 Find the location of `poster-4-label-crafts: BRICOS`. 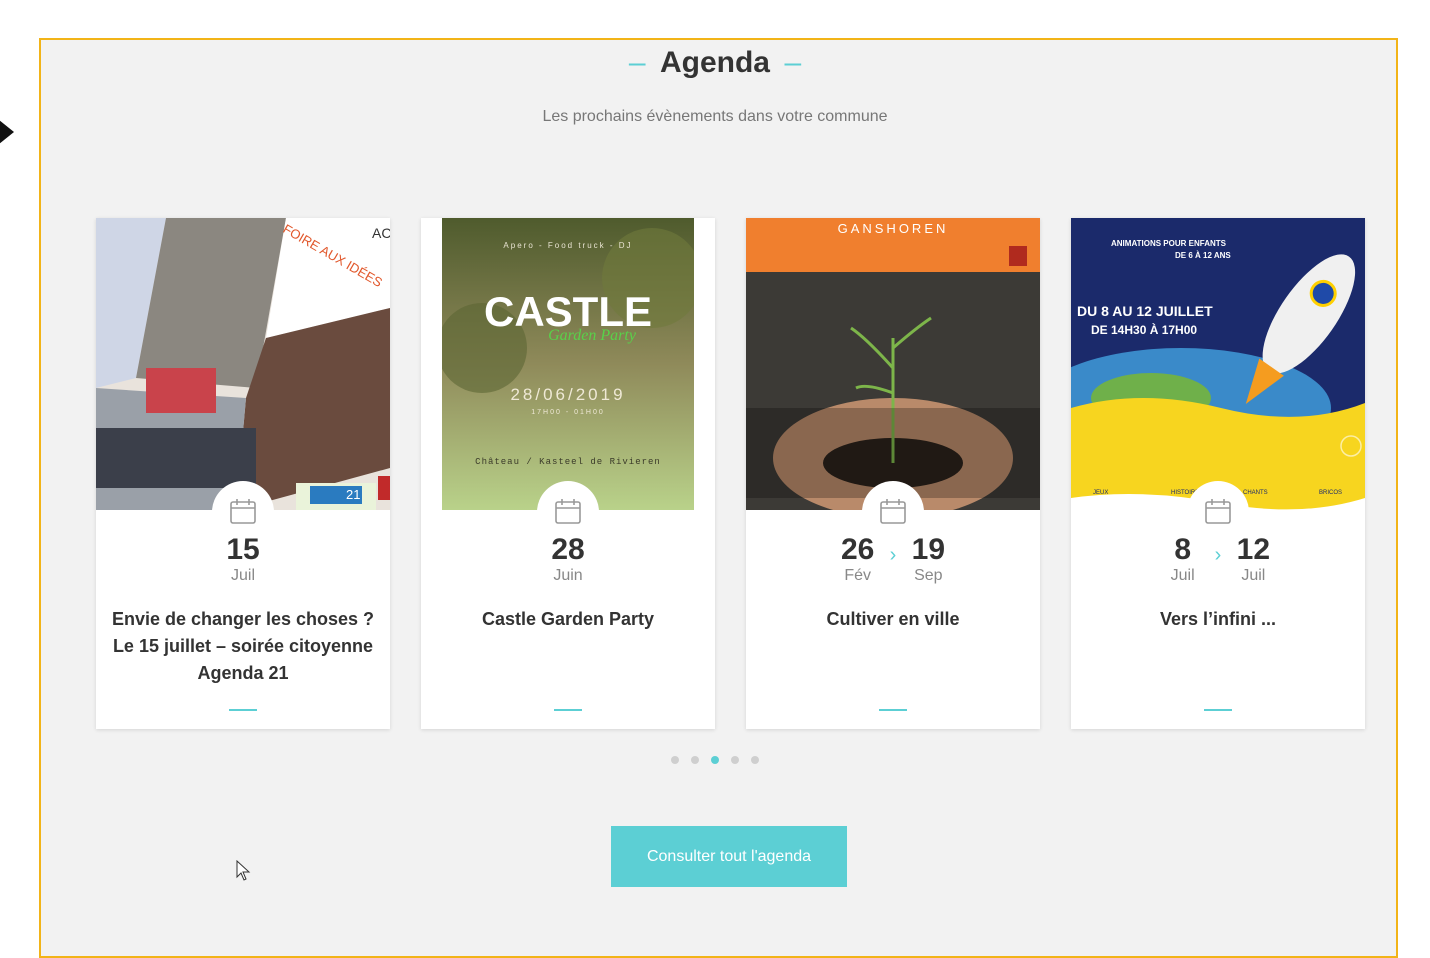

poster-4-label-crafts: BRICOS is located at coordinates (1330, 493).